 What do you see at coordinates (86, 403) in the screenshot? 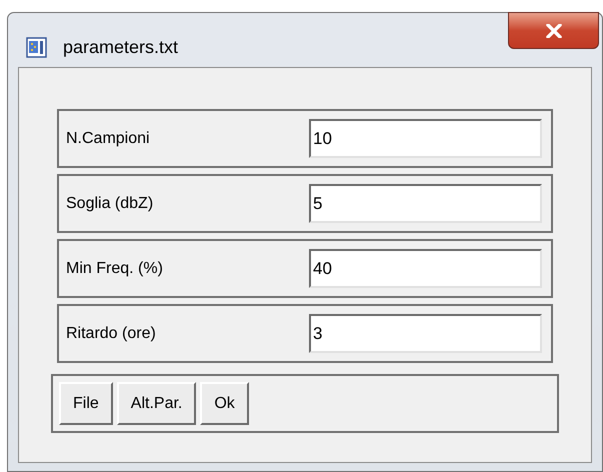
I see `dialog-button: File` at bounding box center [86, 403].